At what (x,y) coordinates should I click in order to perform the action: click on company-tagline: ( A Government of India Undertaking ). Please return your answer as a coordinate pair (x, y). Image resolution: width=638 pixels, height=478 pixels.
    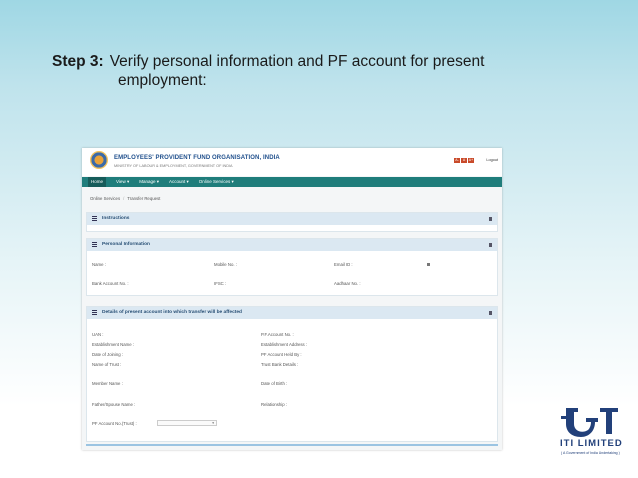
    Looking at the image, I should click on (590, 453).